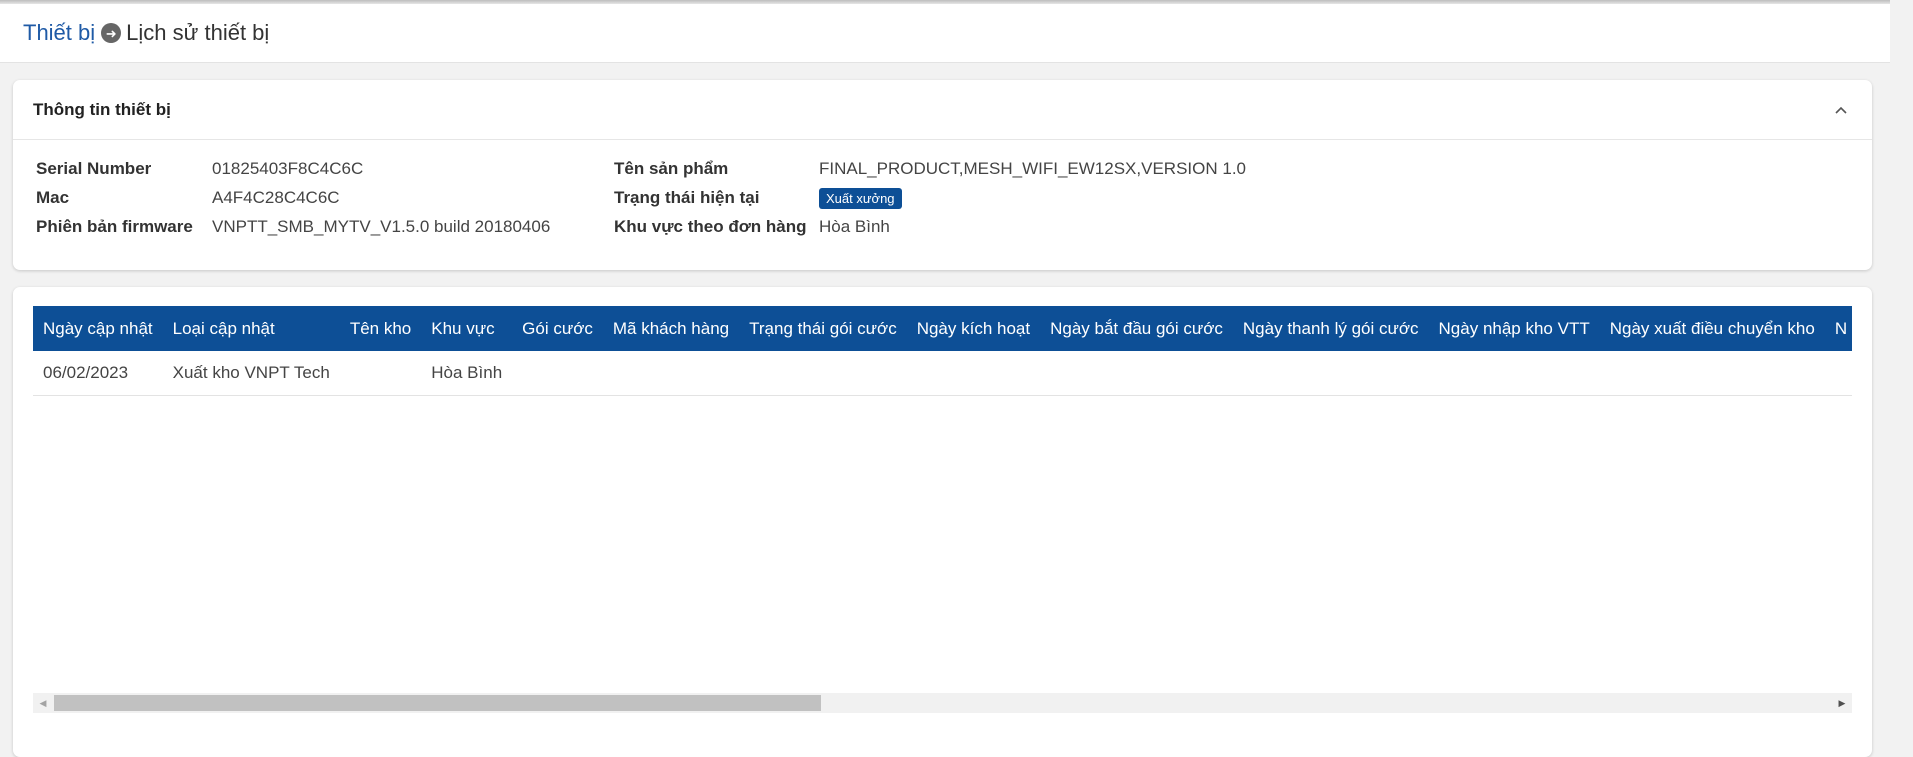 This screenshot has width=1913, height=757. I want to click on column-header: Ngày nhập kho VTT, so click(1514, 328).